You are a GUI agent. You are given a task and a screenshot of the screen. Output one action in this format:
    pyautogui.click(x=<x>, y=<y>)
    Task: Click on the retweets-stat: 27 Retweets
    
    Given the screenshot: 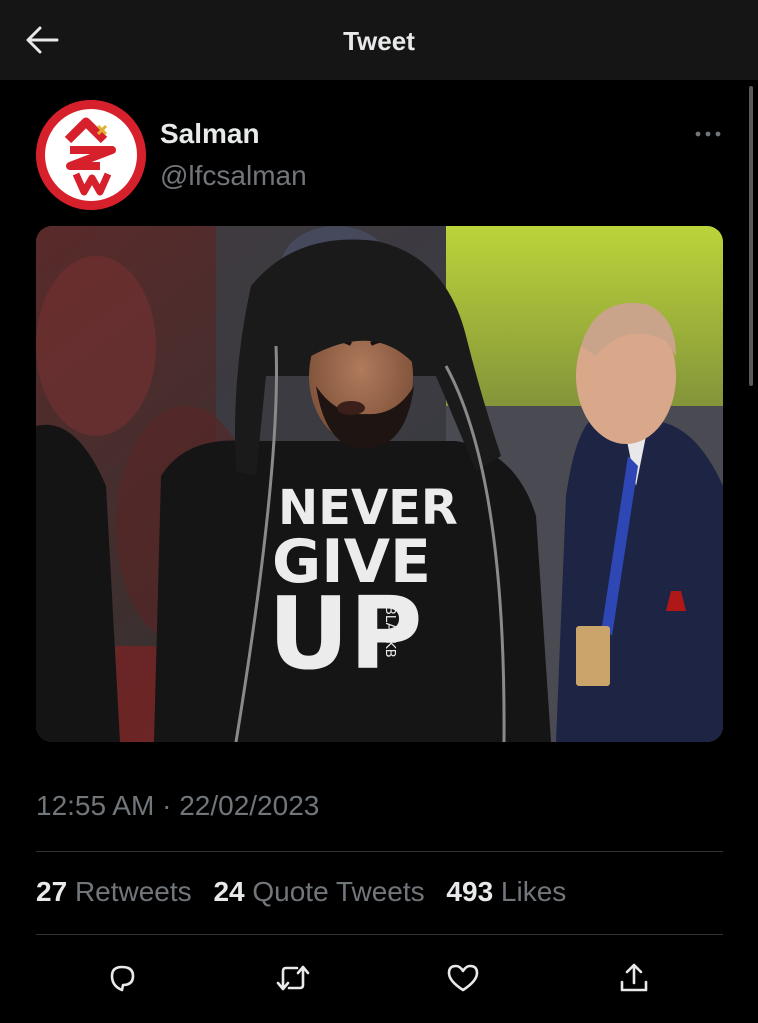 What is the action you would take?
    pyautogui.click(x=117, y=891)
    